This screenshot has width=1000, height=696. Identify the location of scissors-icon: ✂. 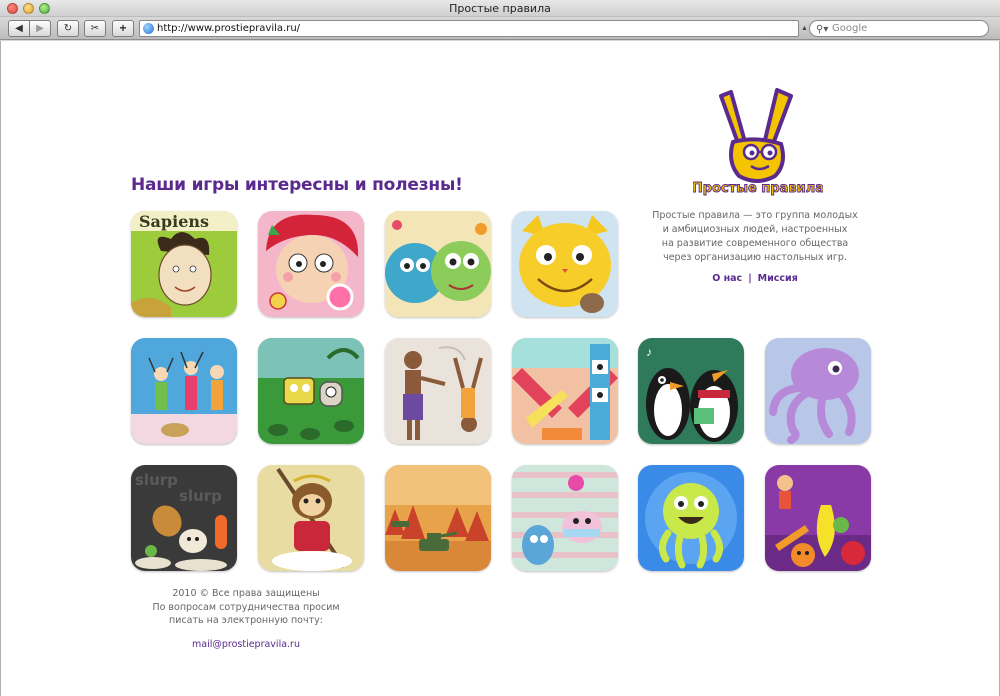
(95, 28).